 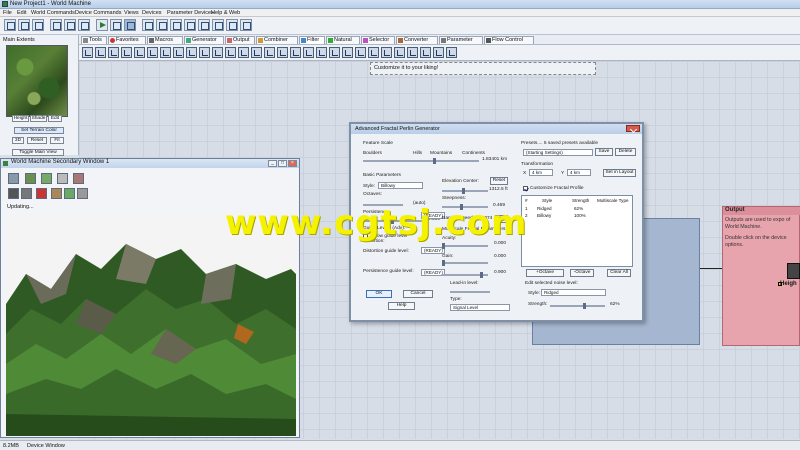 What do you see at coordinates (480, 307) in the screenshot?
I see `type-select: Signal Level` at bounding box center [480, 307].